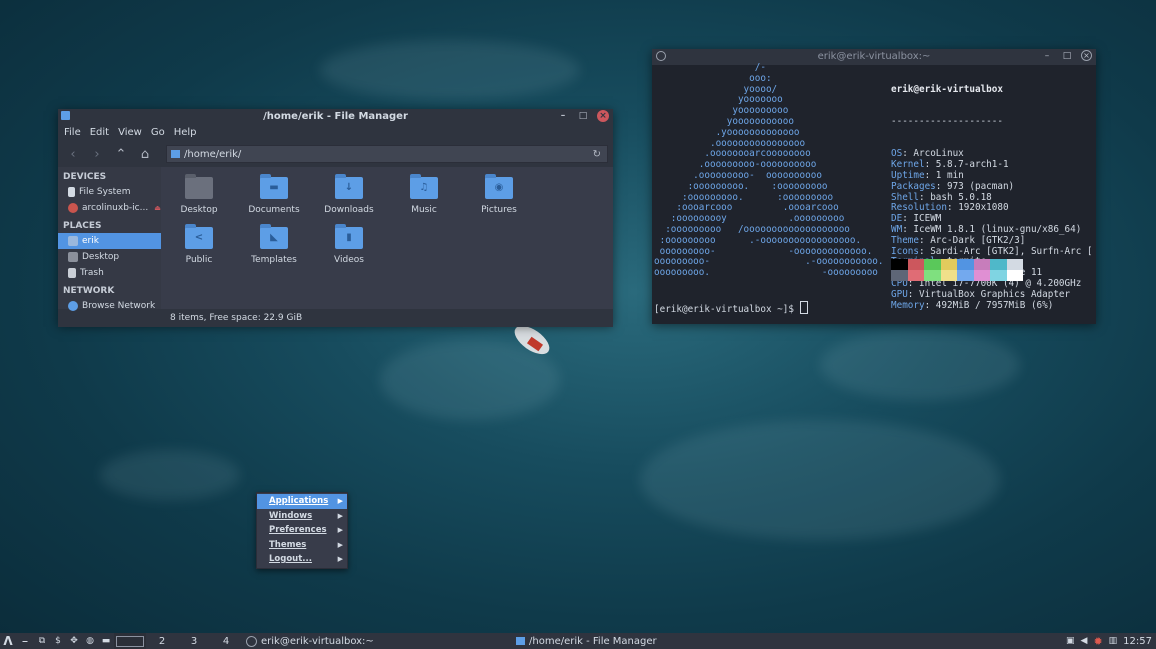  Describe the element at coordinates (274, 186) in the screenshot. I see `documents-folder-icon: ▬` at that location.